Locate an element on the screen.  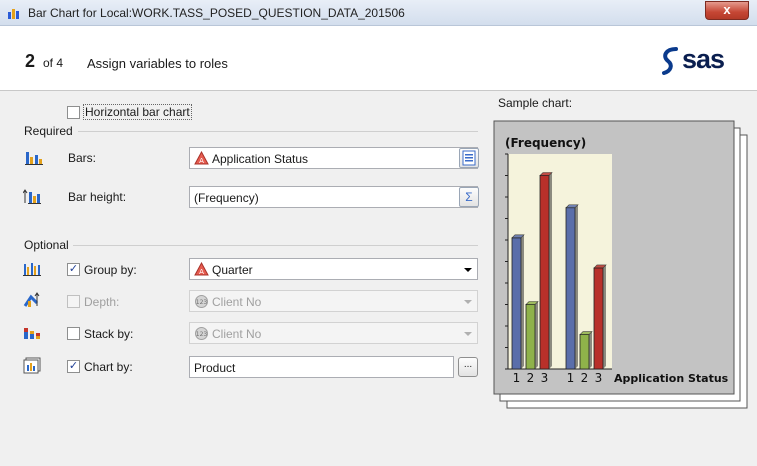
depth-role-icon is located at coordinates (31, 299).